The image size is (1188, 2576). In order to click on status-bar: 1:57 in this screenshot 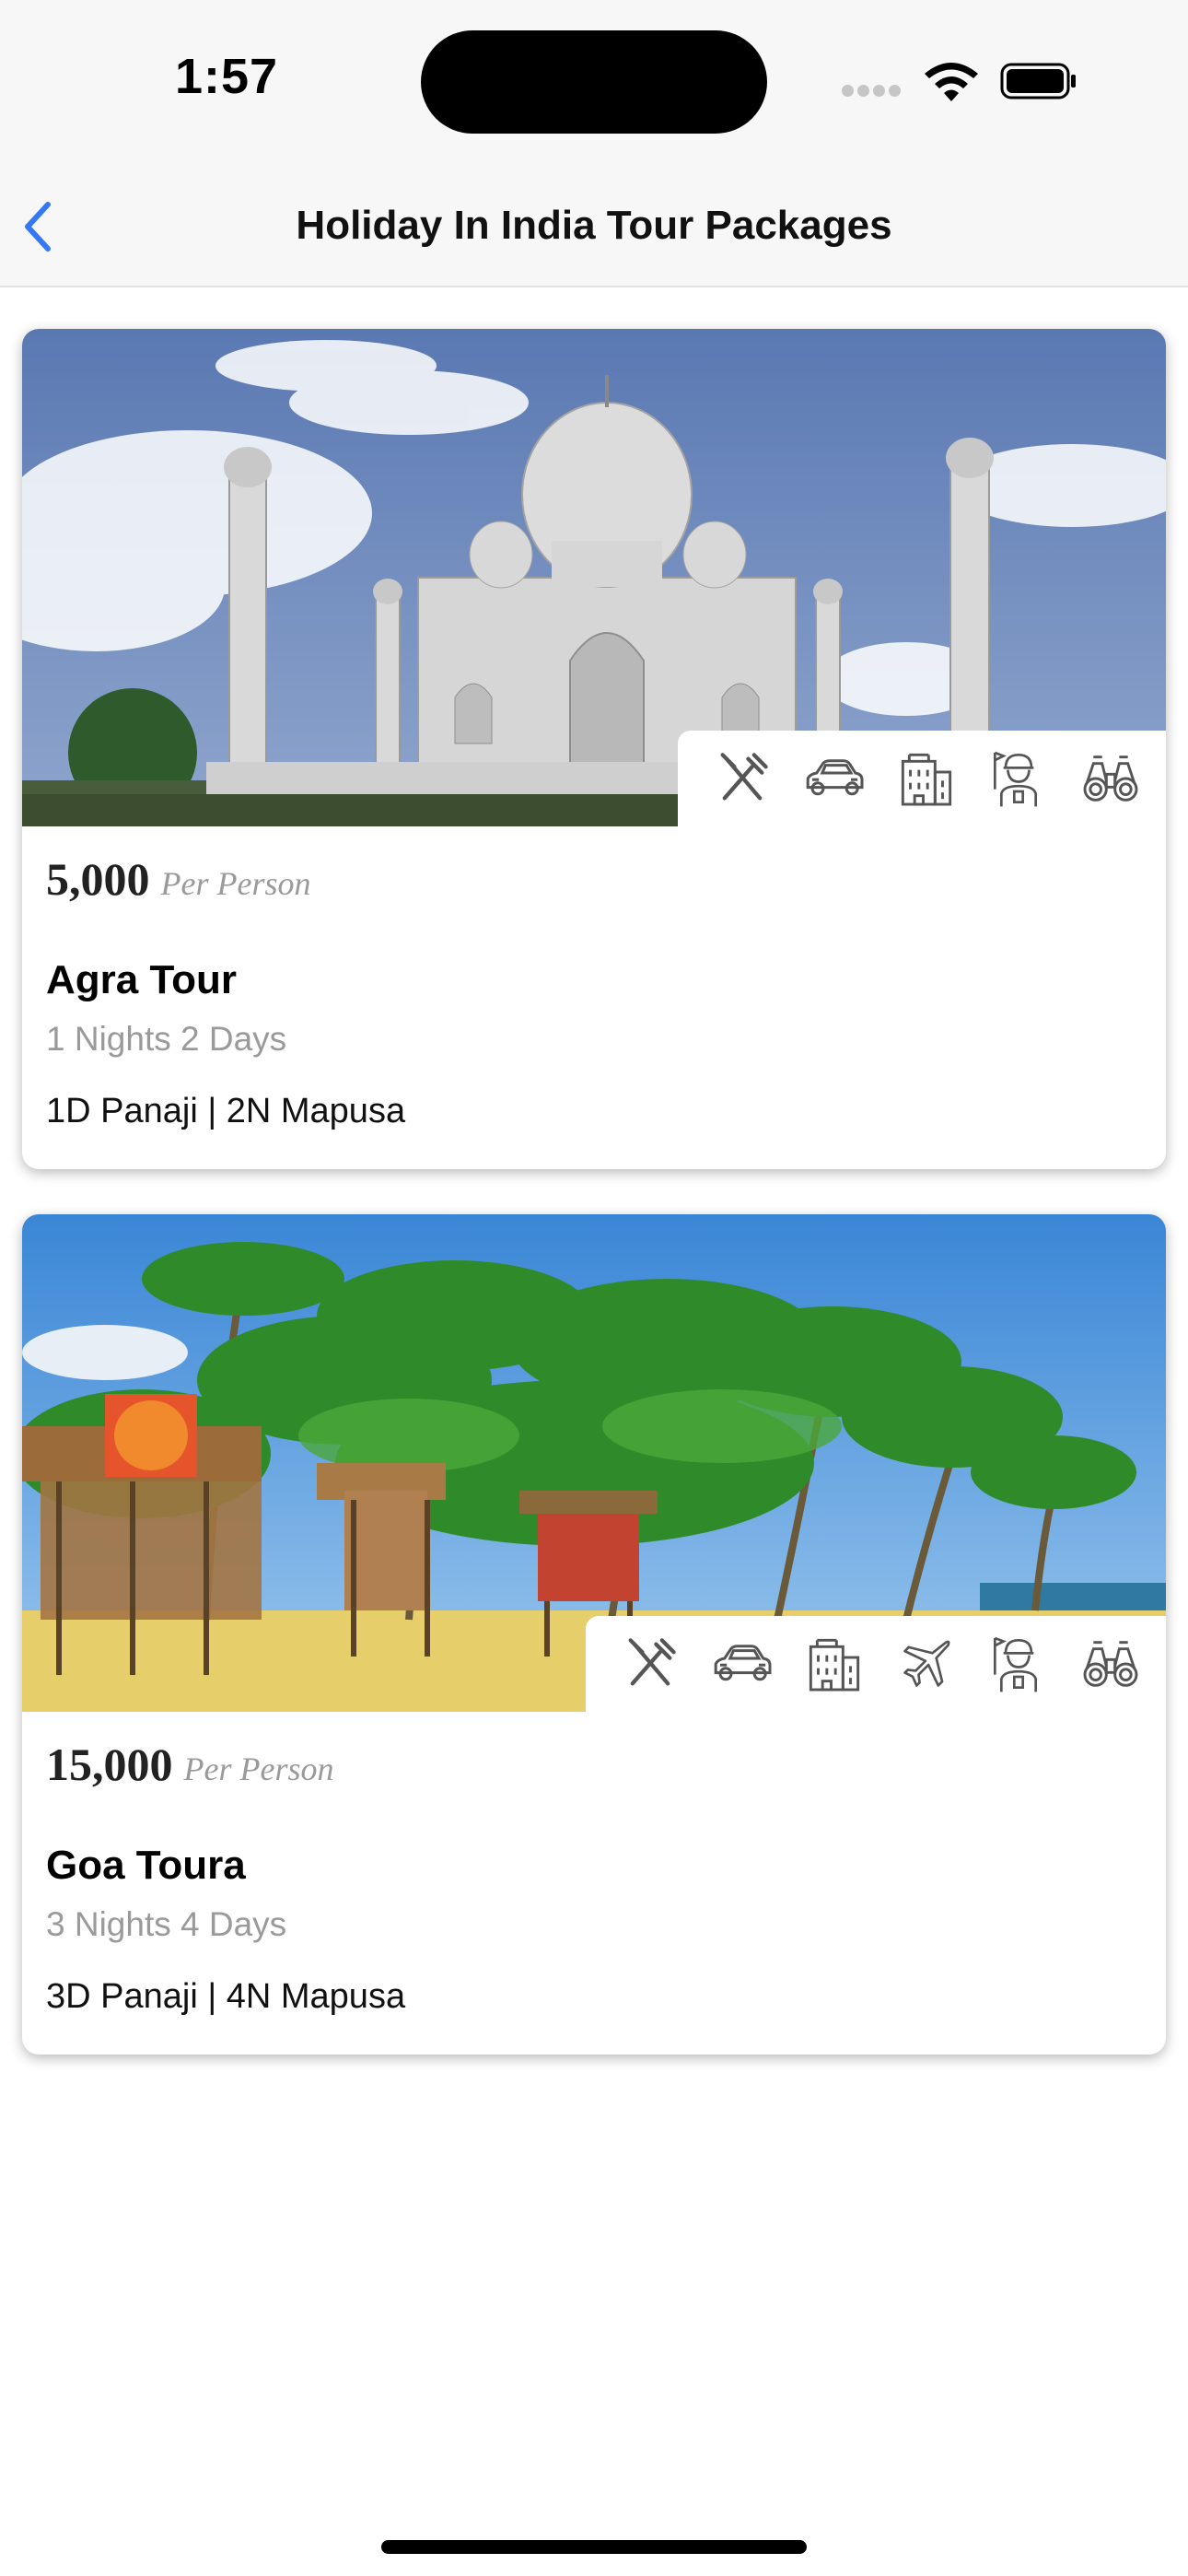, I will do `click(594, 78)`.